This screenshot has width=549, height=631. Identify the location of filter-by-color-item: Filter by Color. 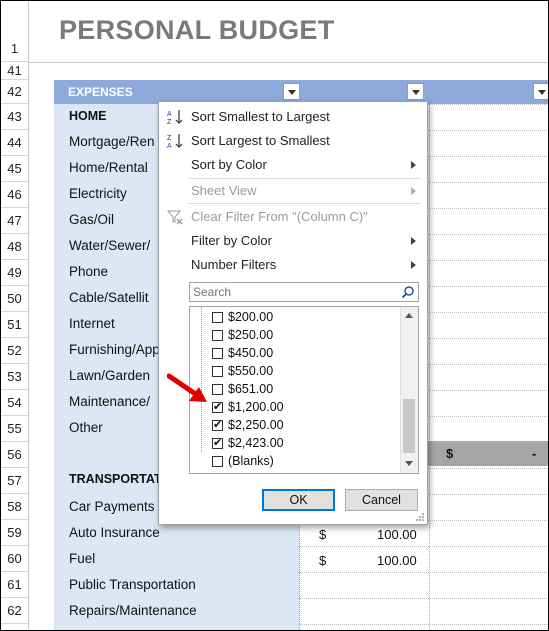
(292, 241).